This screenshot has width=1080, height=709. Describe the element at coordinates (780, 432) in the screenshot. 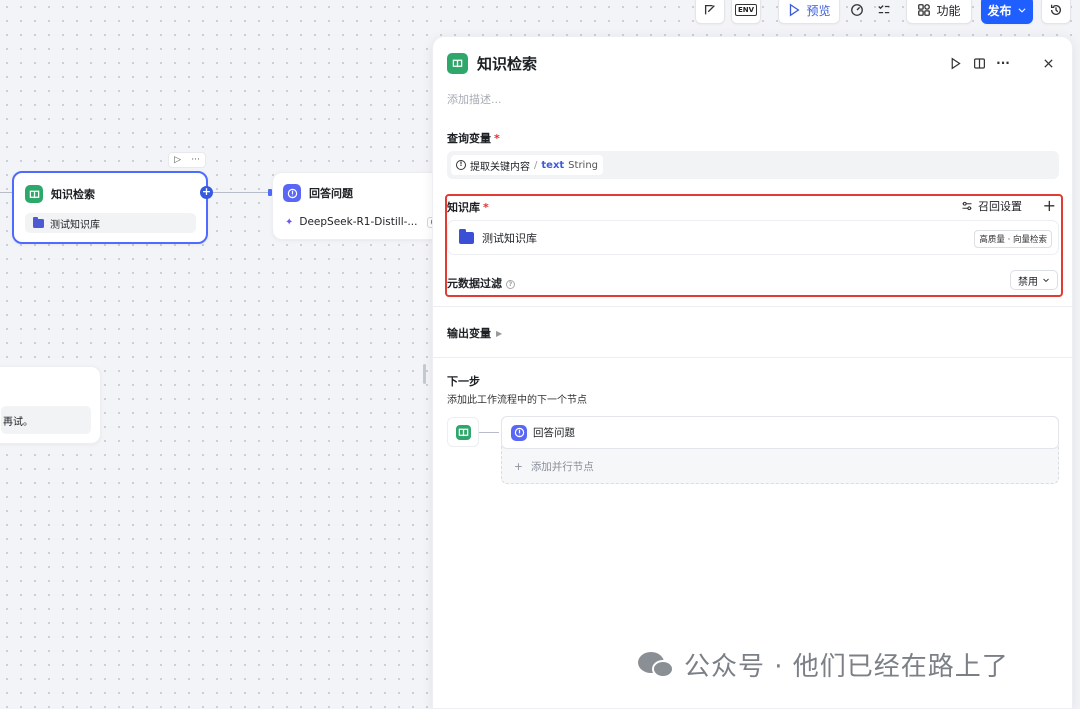

I see `next-node-answer: 回答问题` at that location.